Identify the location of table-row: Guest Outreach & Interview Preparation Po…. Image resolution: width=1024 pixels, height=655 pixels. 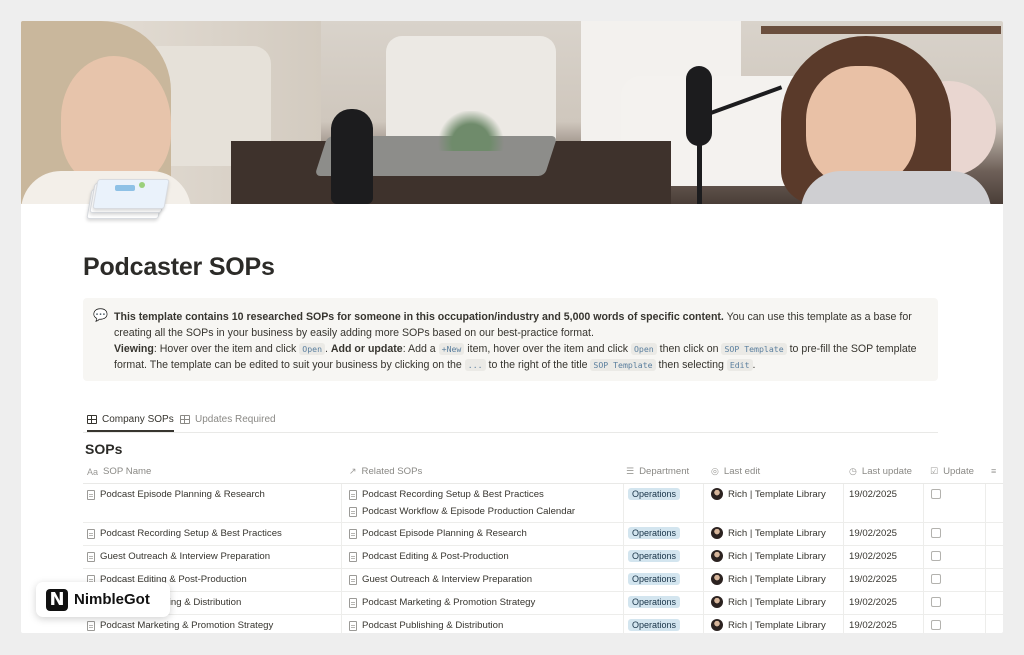
(543, 557).